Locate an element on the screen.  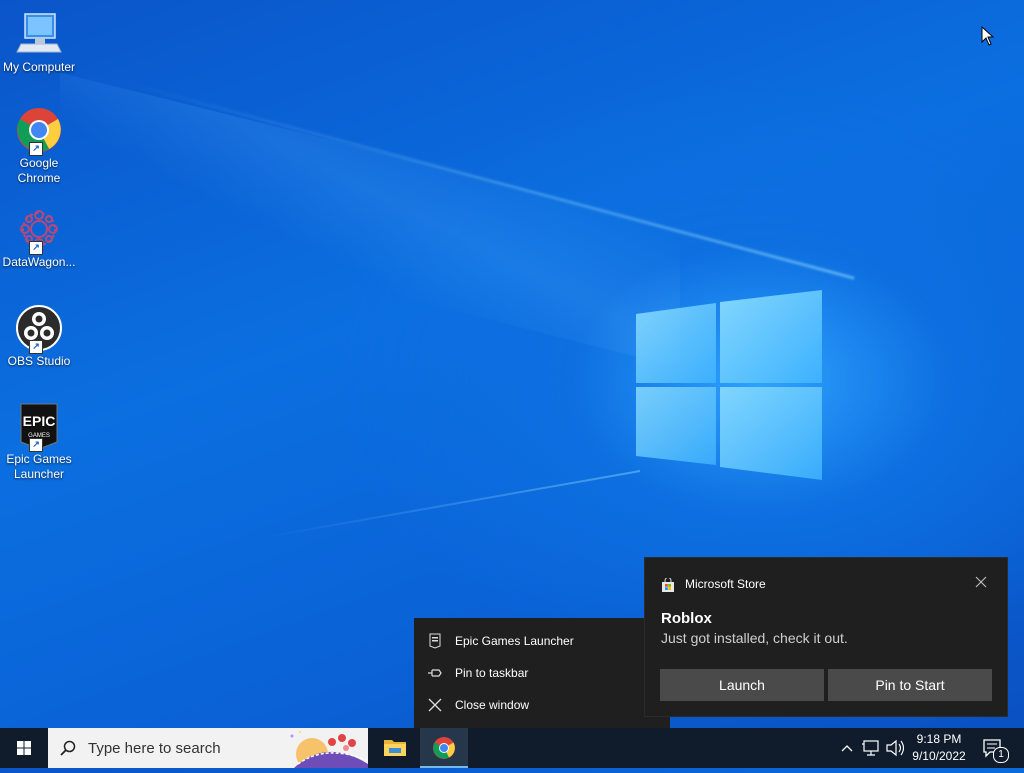
jump-list-item-epic-games-launcher: Epic Games Launcher is located at coordinates (542, 641).